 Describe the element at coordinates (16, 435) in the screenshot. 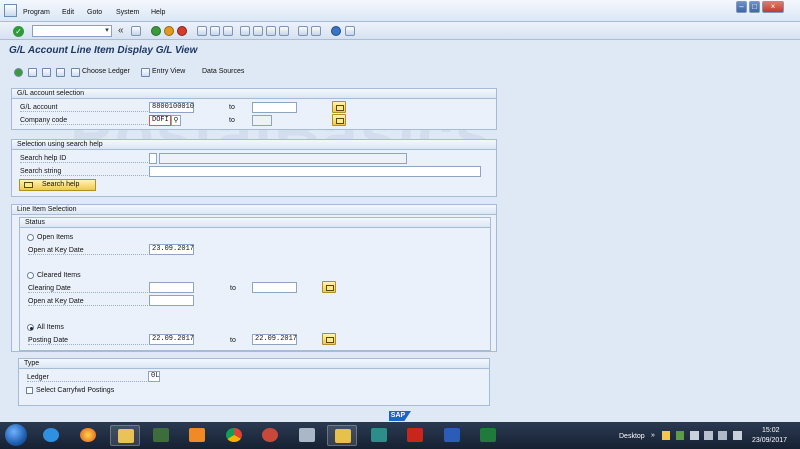

I see `start-button-icon` at that location.